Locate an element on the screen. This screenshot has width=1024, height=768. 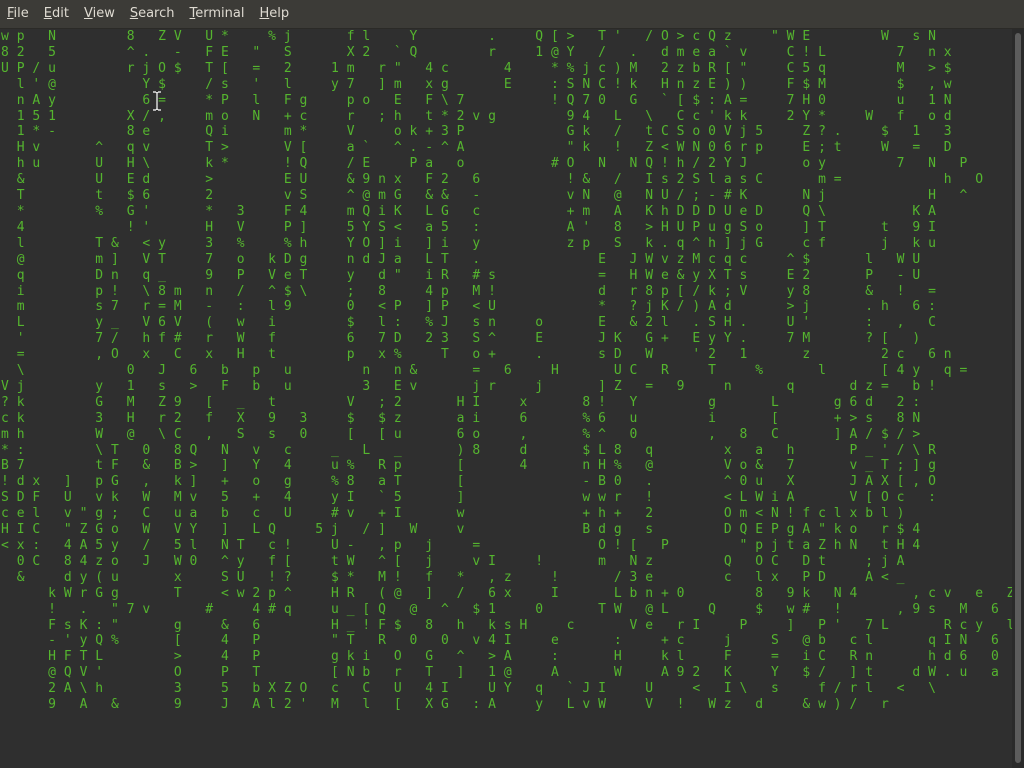
menu-search: Search is located at coordinates (153, 14).